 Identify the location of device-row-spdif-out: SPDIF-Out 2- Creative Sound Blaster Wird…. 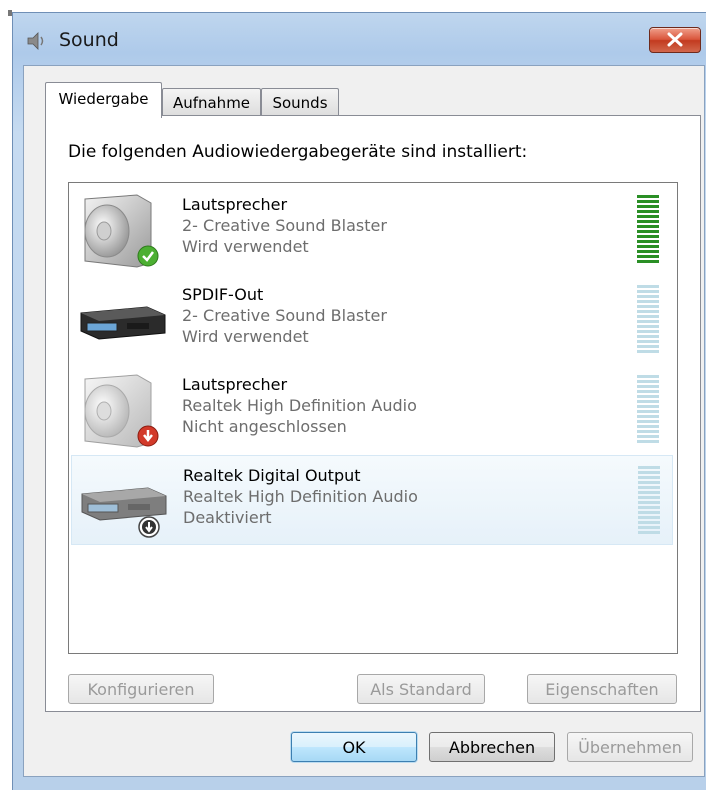
(371, 319).